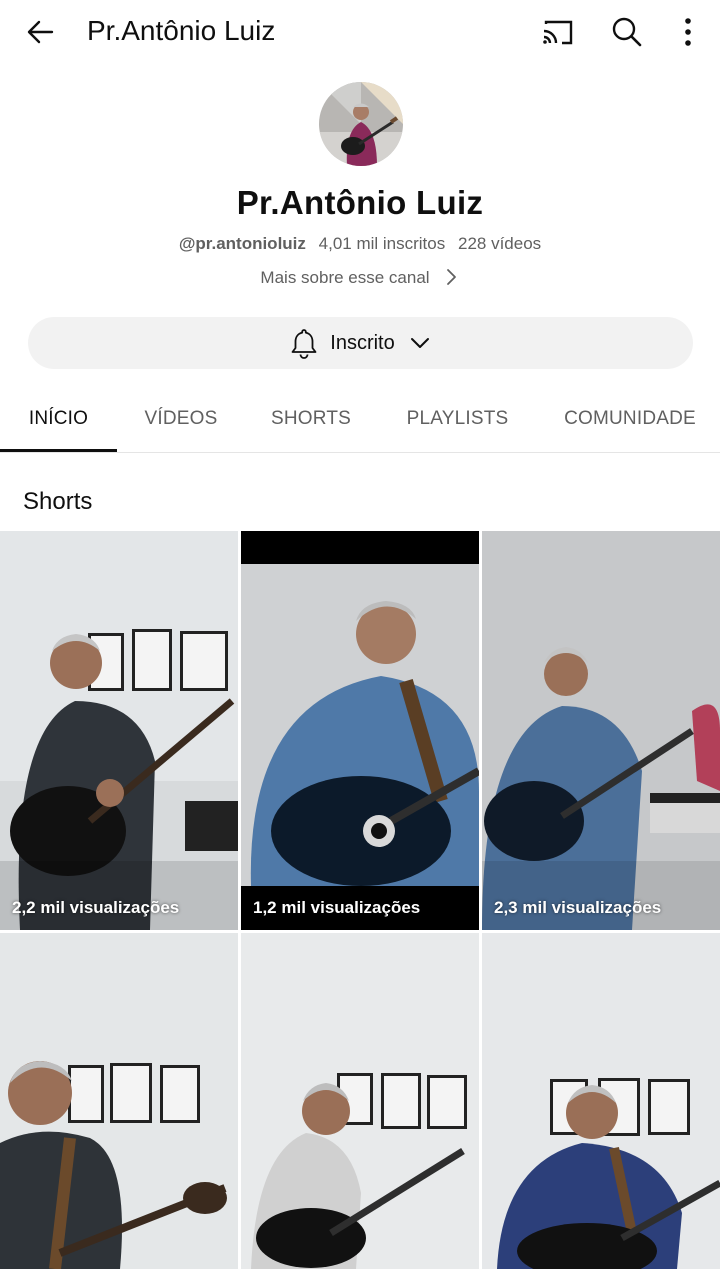 This screenshot has width=720, height=1269. Describe the element at coordinates (627, 32) in the screenshot. I see `search-icon` at that location.